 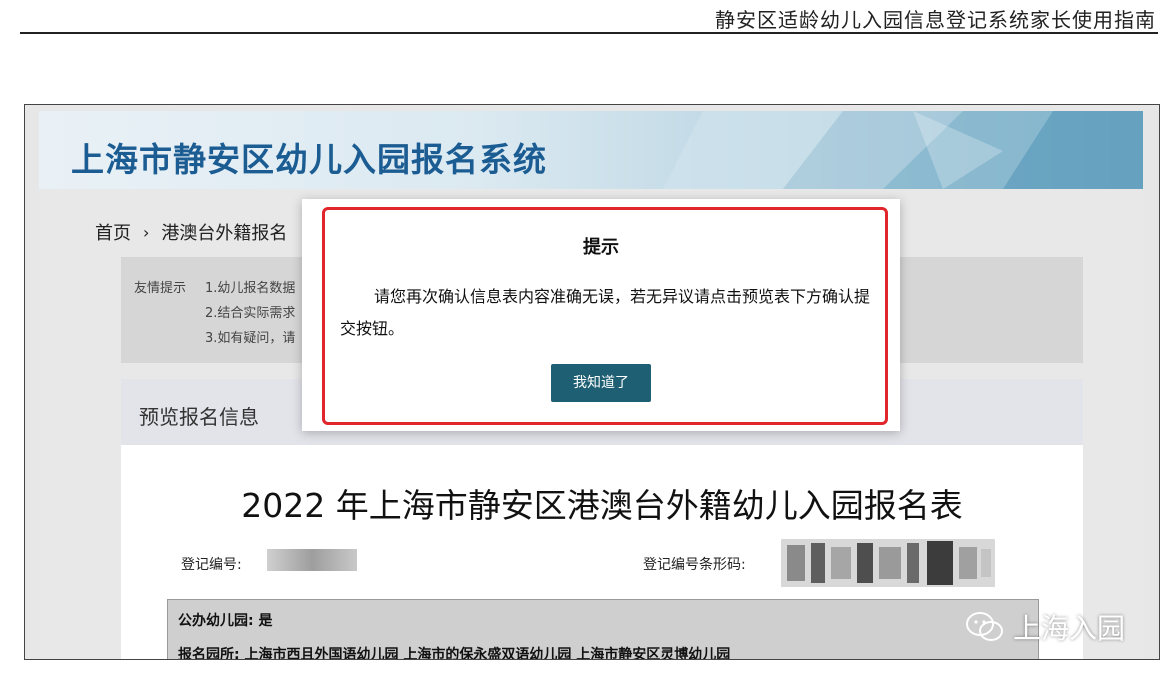 What do you see at coordinates (984, 626) in the screenshot?
I see `wechat-icon` at bounding box center [984, 626].